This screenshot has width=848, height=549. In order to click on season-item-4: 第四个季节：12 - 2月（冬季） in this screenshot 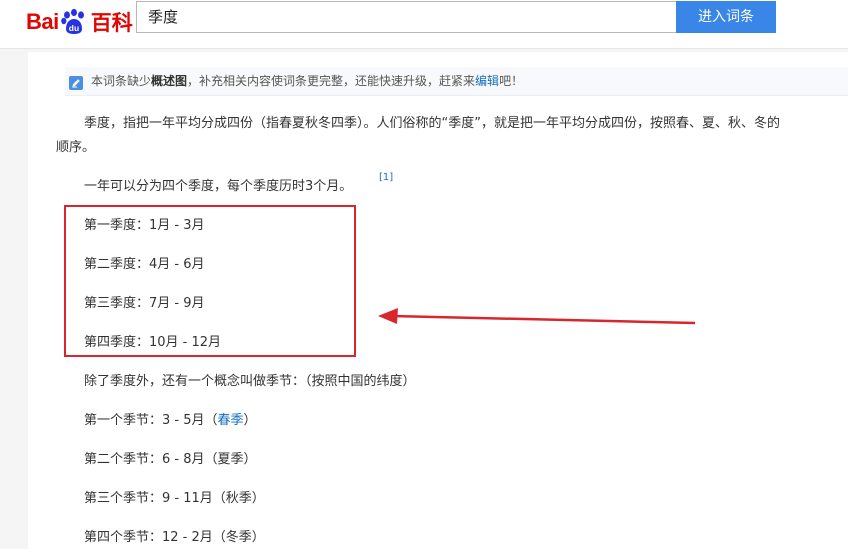, I will do `click(174, 537)`.